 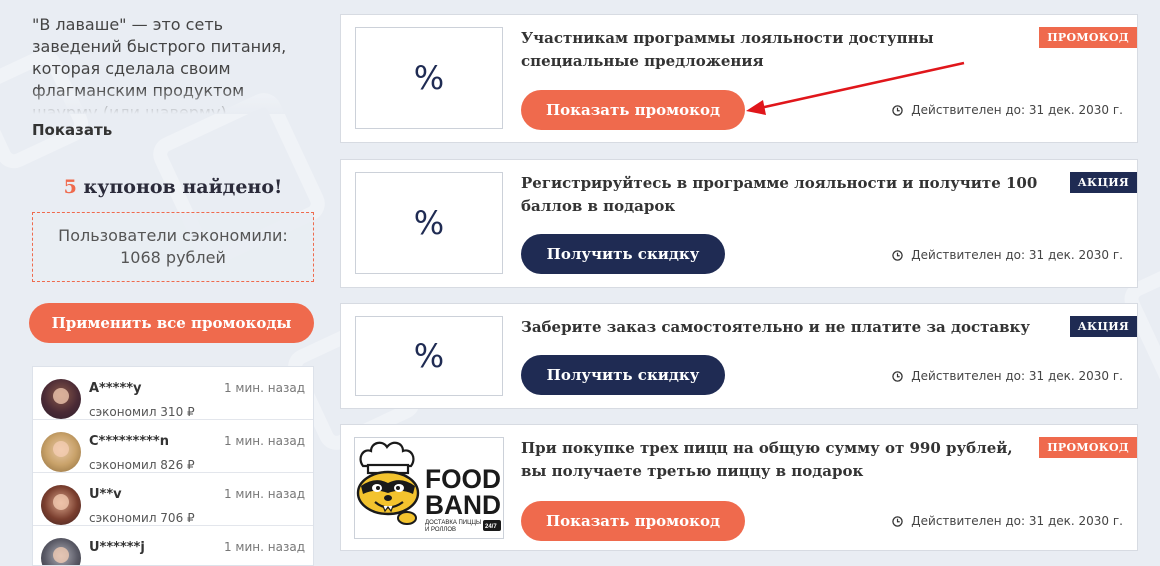 I want to click on savings-summary: Пользователи сэкономили: 1068 рублей, so click(x=173, y=247).